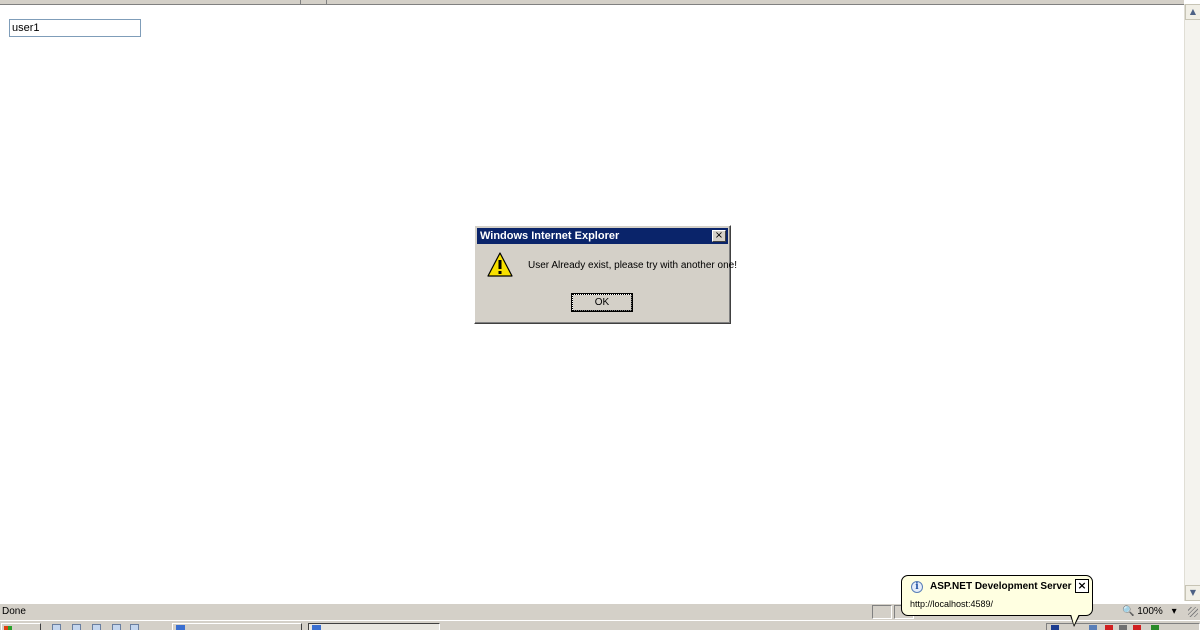 Image resolution: width=1200 pixels, height=630 pixels. I want to click on toolbar-bottom-edge, so click(592, 2).